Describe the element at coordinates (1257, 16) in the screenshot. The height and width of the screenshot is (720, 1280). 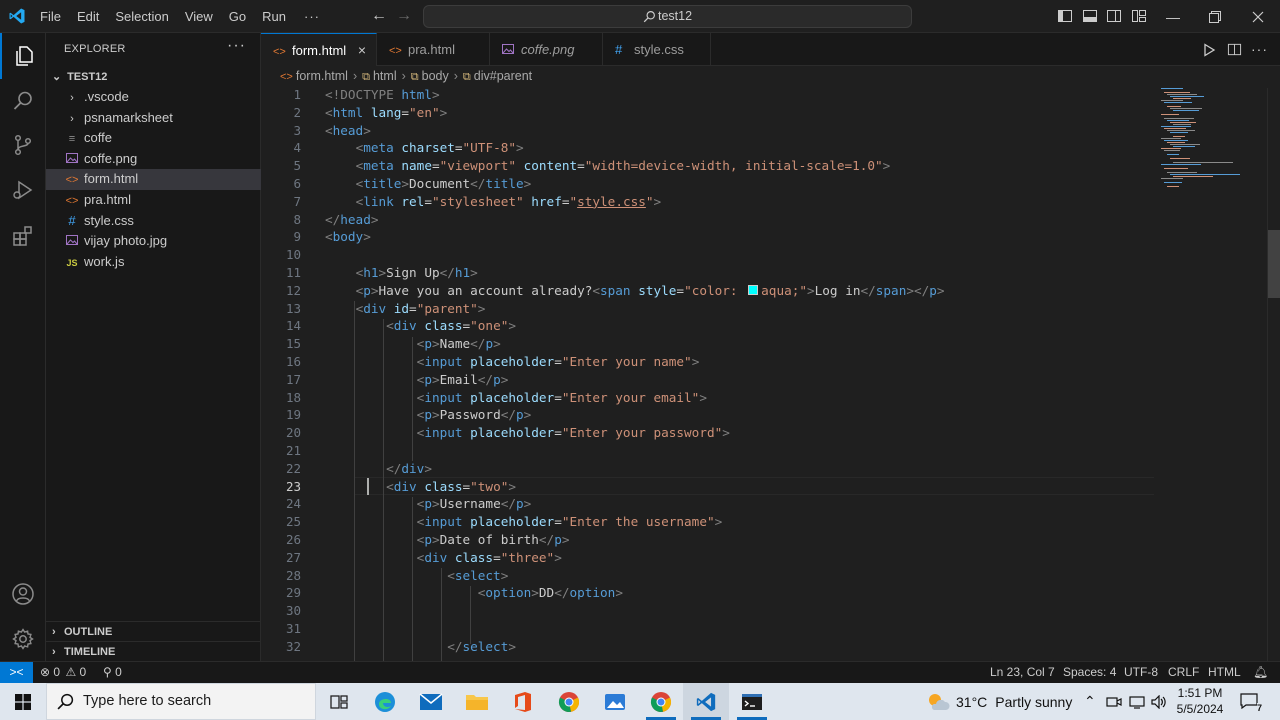
I see `close-window-button` at that location.